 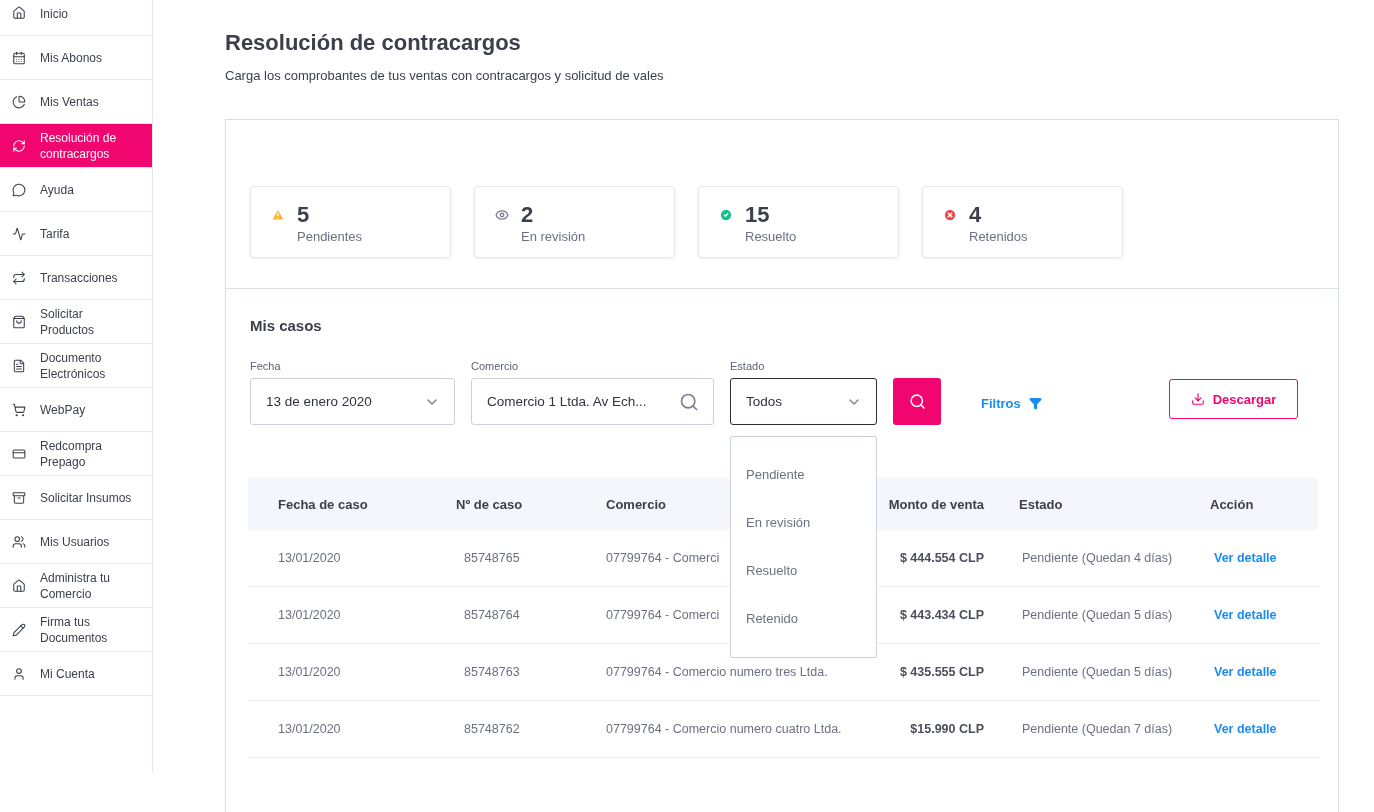 I want to click on page-title: Resolución de contracargos, so click(x=373, y=43).